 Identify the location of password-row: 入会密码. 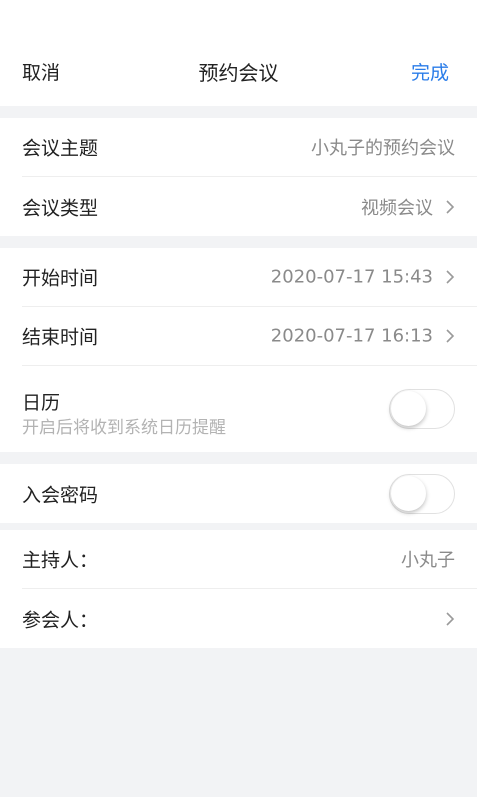
(249, 493).